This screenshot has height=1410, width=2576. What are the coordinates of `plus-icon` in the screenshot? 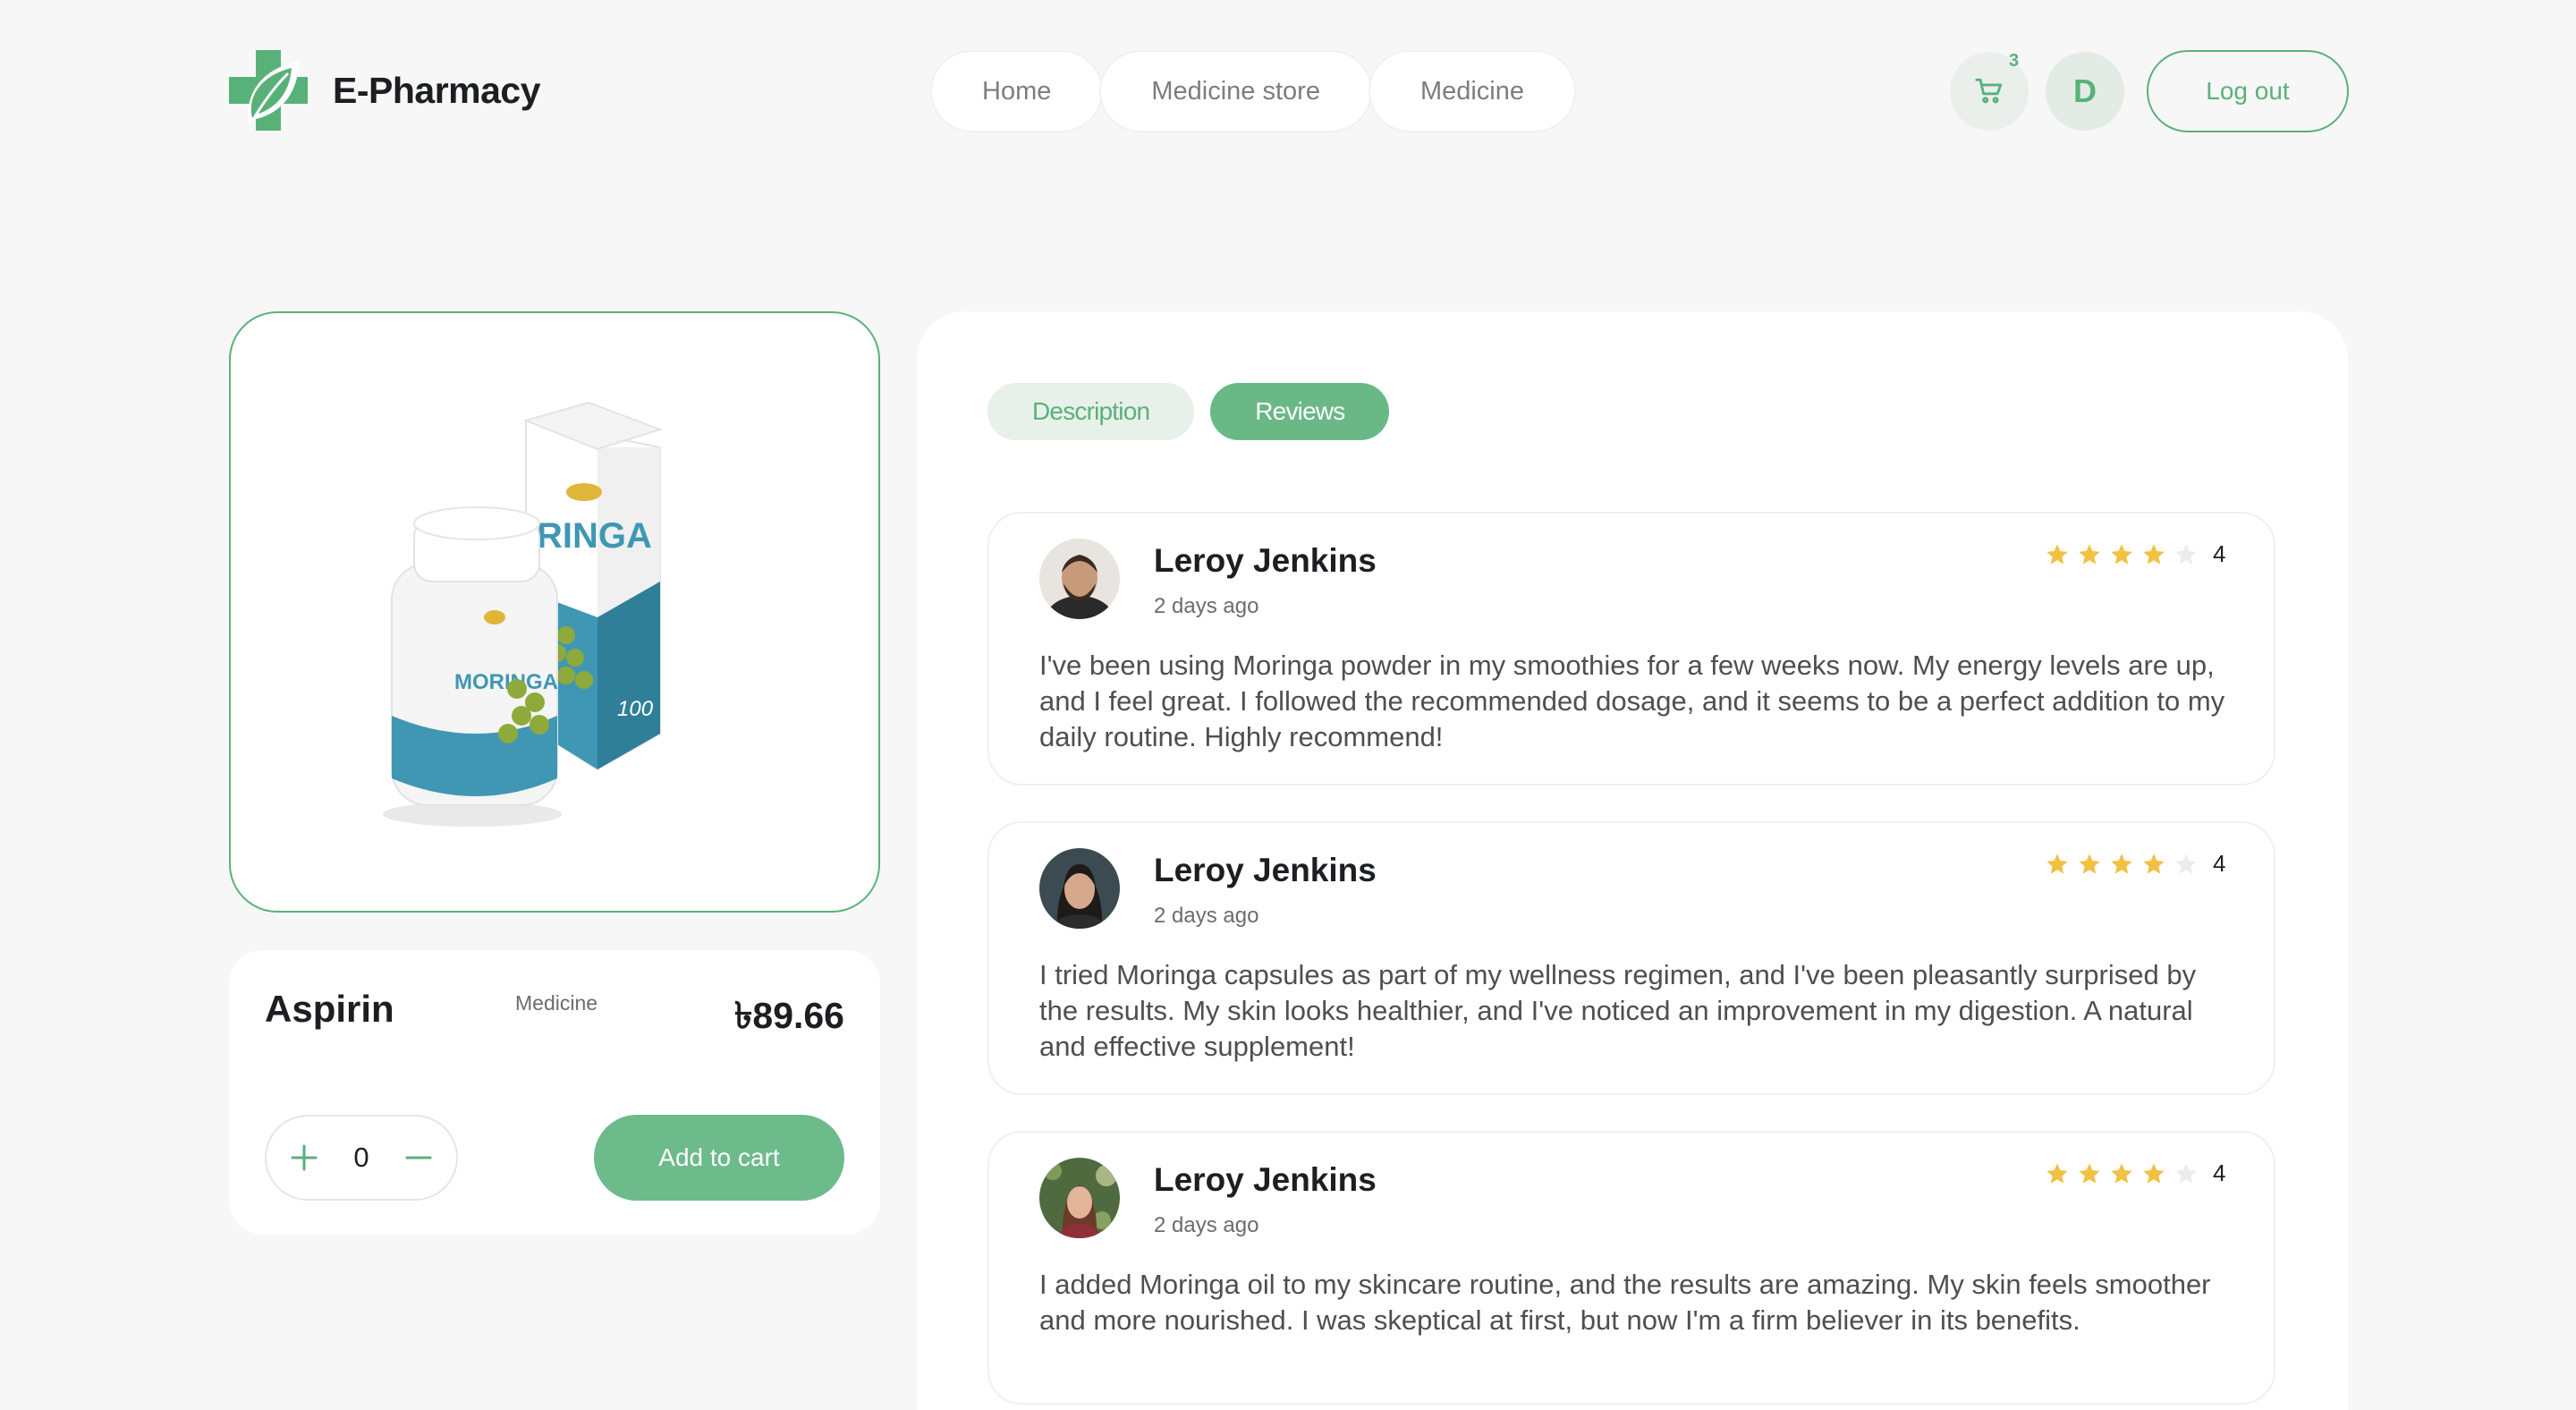 It's located at (304, 1157).